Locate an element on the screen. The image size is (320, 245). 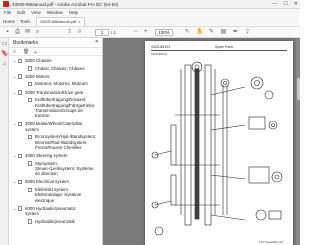
mast-rail-right is located at coordinates (208, 145).